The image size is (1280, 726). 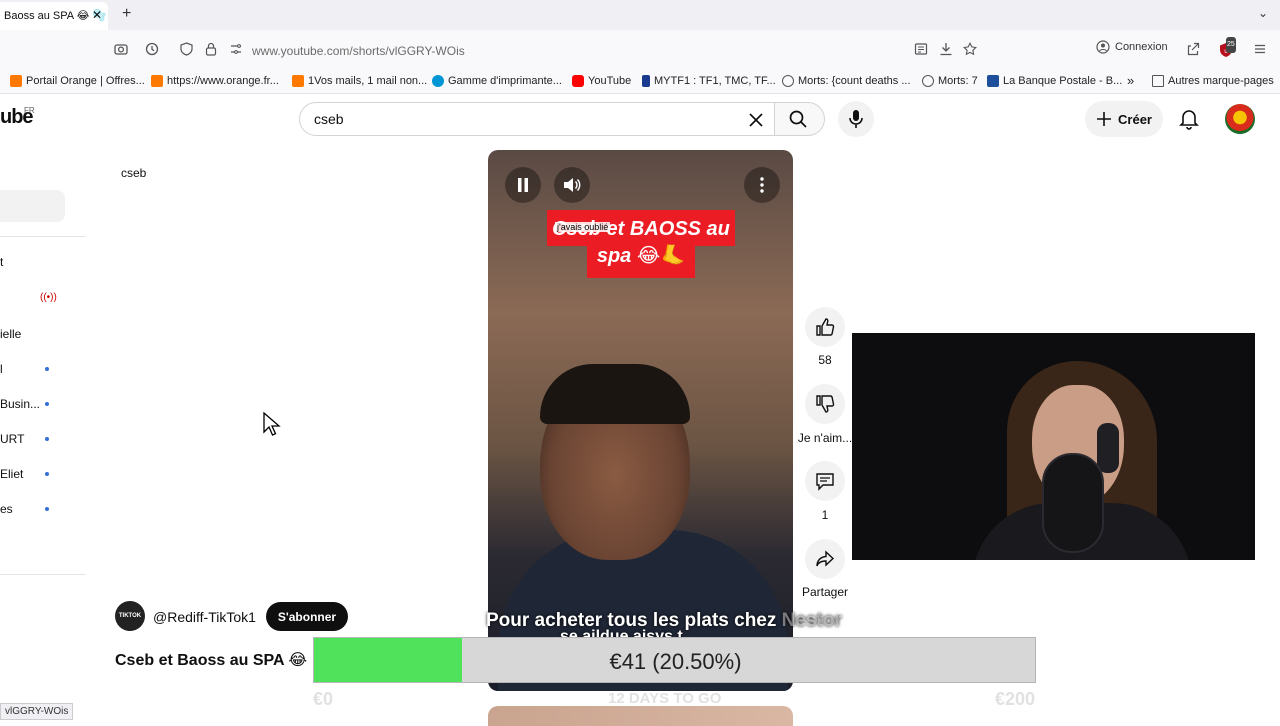 I want to click on bookmark-star-icon, so click(x=970, y=50).